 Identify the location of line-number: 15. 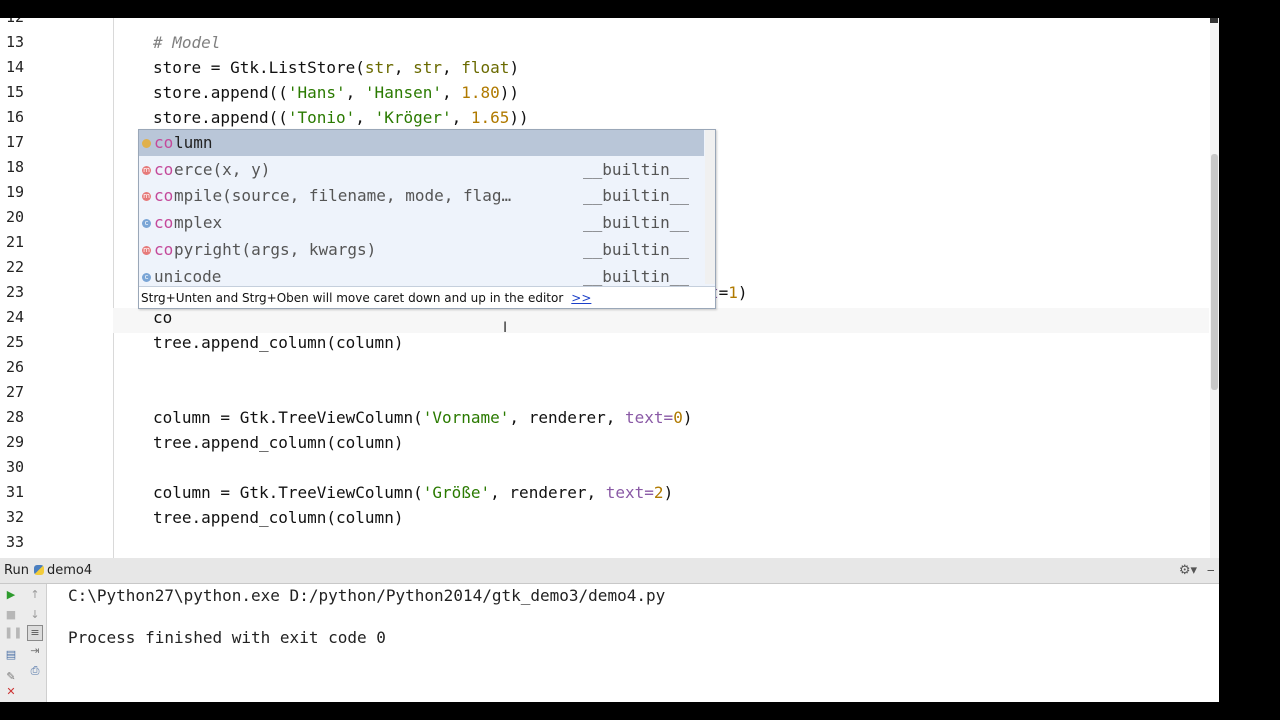
(14, 92).